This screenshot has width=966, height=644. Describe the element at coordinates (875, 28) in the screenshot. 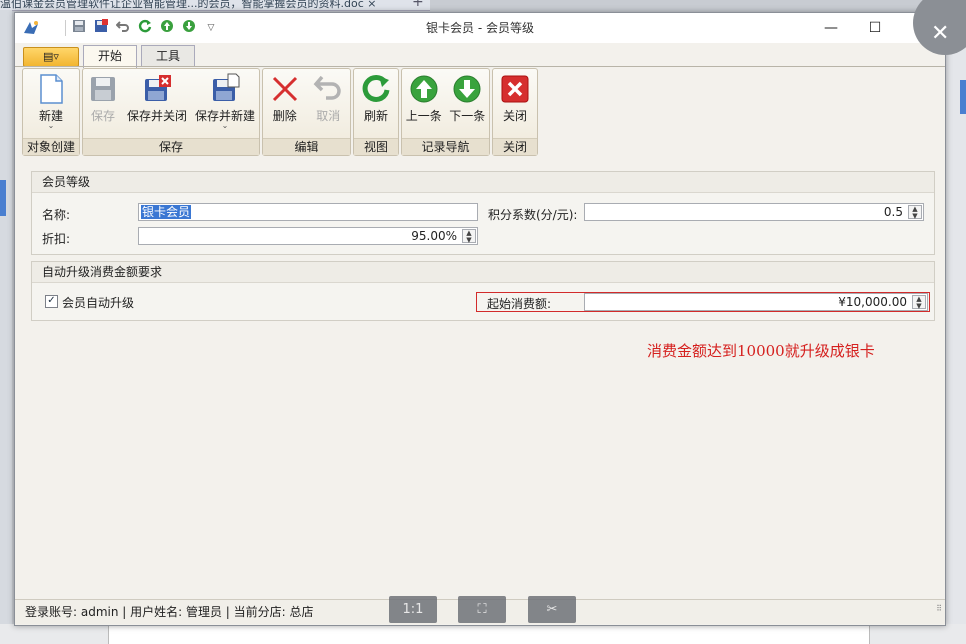

I see `maximize-button: ☐` at that location.